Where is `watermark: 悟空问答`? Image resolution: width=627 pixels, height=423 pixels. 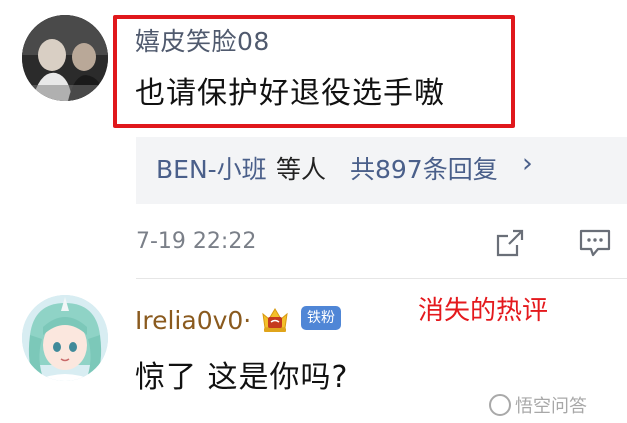 watermark: 悟空问答 is located at coordinates (538, 405).